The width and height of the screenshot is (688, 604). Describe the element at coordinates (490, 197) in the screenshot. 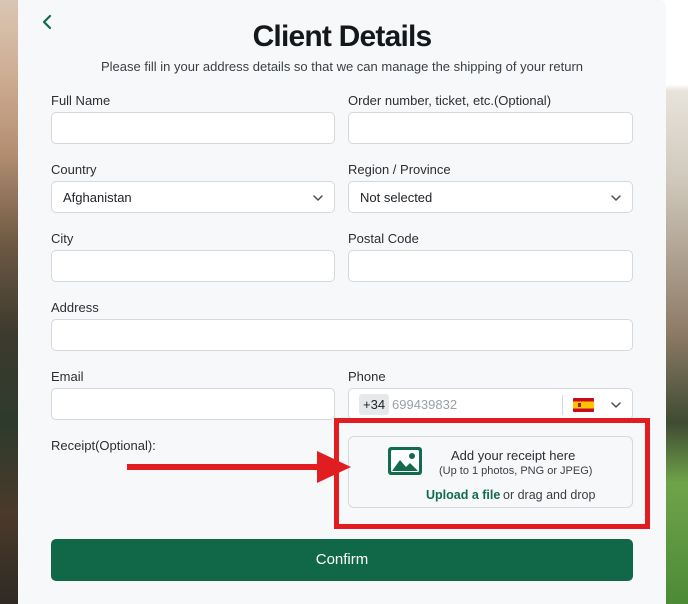

I see `region-select: Not selected` at that location.